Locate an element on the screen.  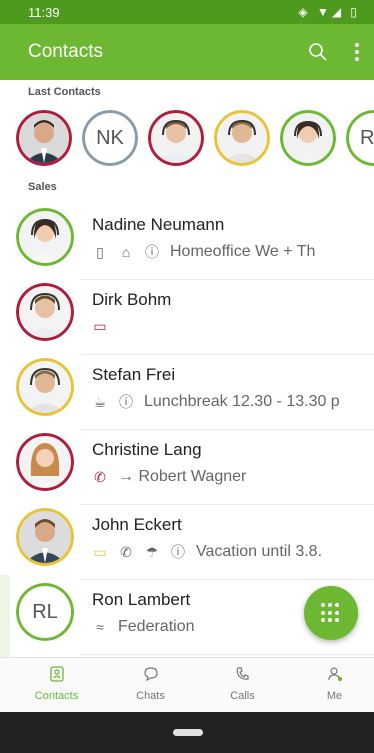
umbrella-icon: ☂ is located at coordinates (152, 552).